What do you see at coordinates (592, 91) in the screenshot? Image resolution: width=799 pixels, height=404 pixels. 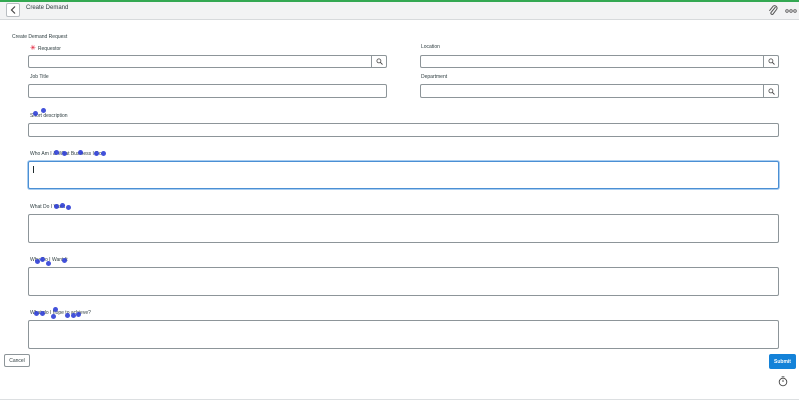 I see `department-input` at bounding box center [592, 91].